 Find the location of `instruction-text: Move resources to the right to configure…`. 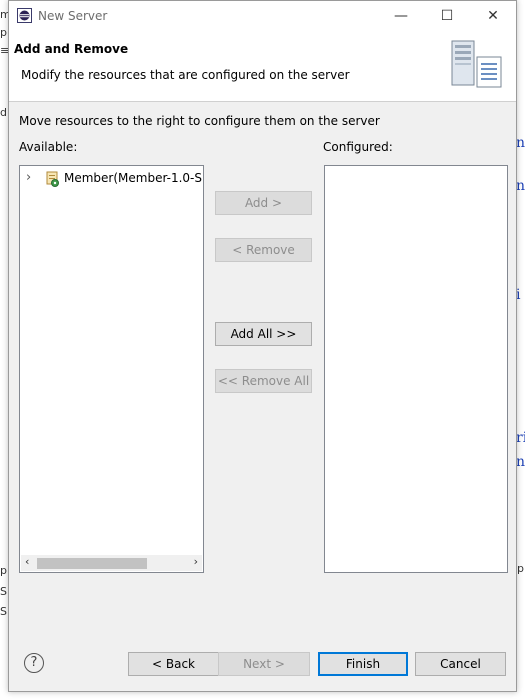

instruction-text: Move resources to the right to configure… is located at coordinates (199, 121).